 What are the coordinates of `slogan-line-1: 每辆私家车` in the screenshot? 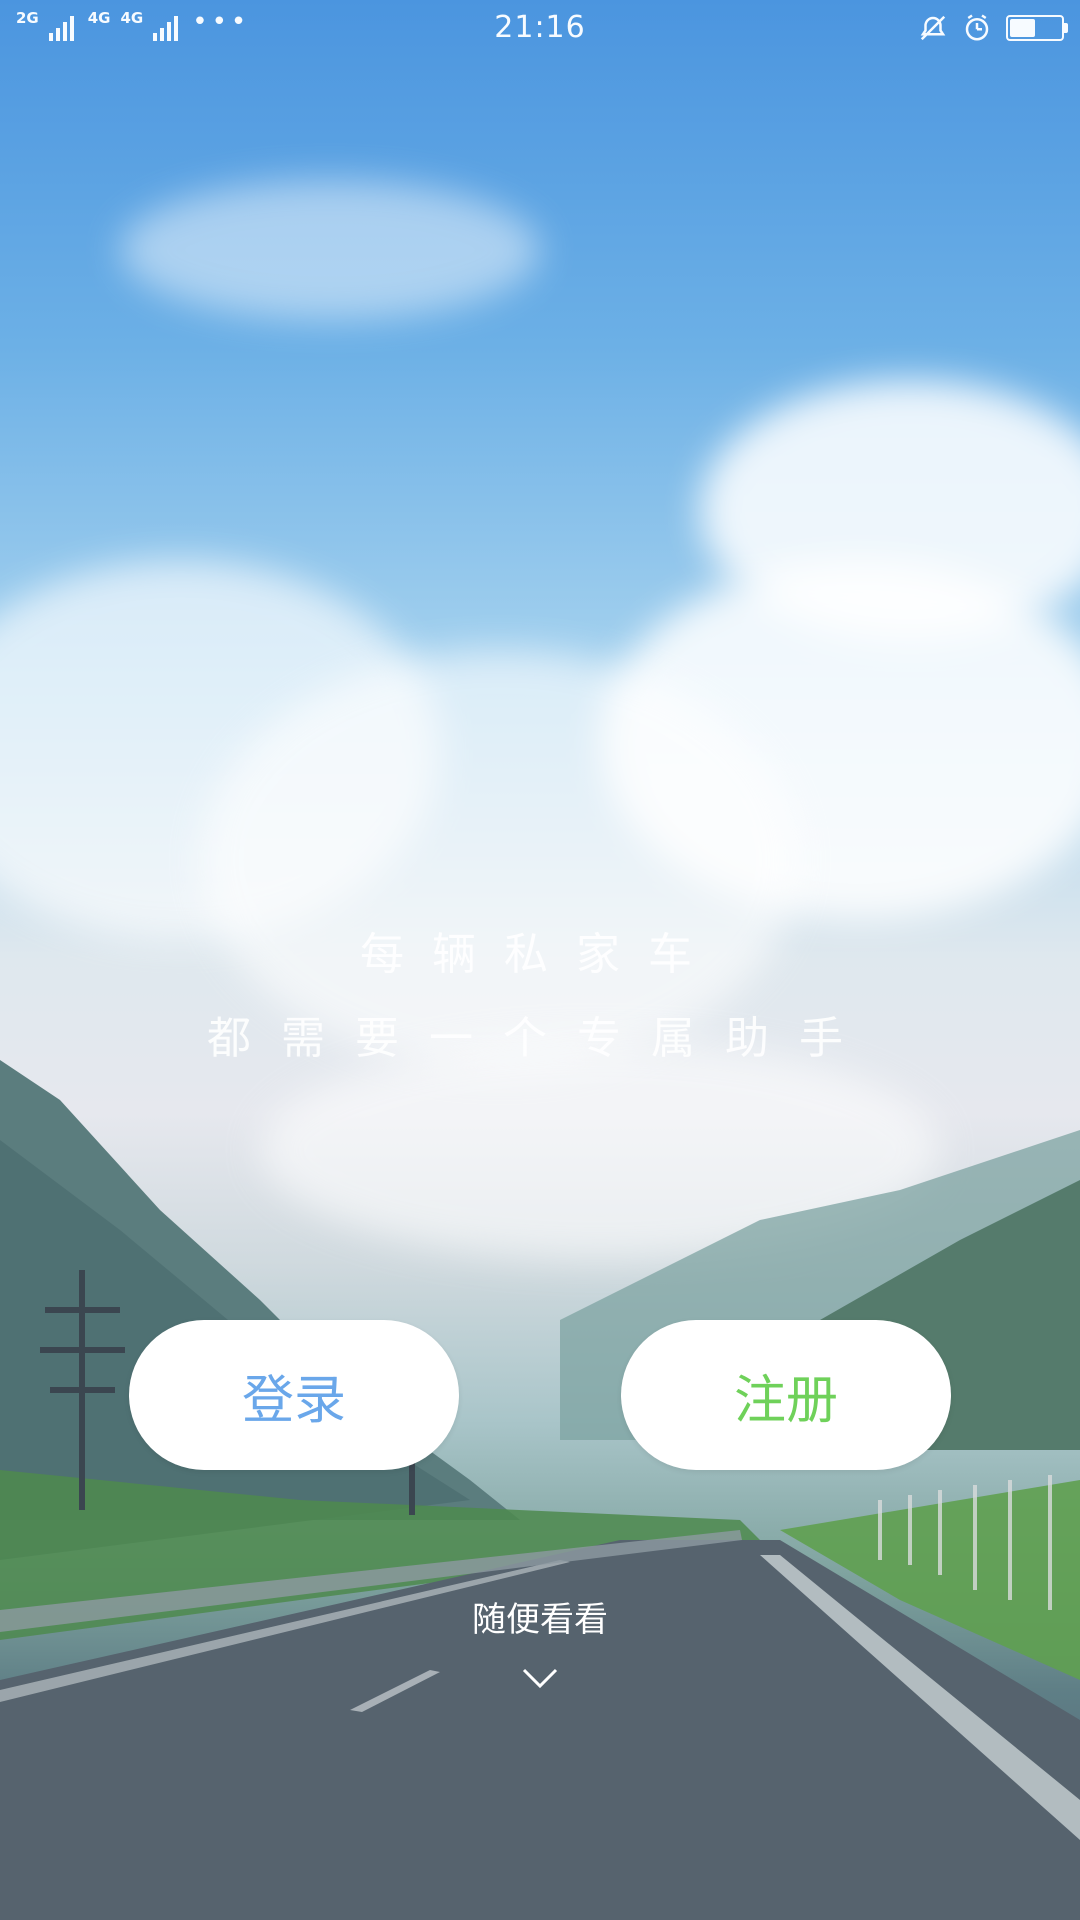 It's located at (540, 954).